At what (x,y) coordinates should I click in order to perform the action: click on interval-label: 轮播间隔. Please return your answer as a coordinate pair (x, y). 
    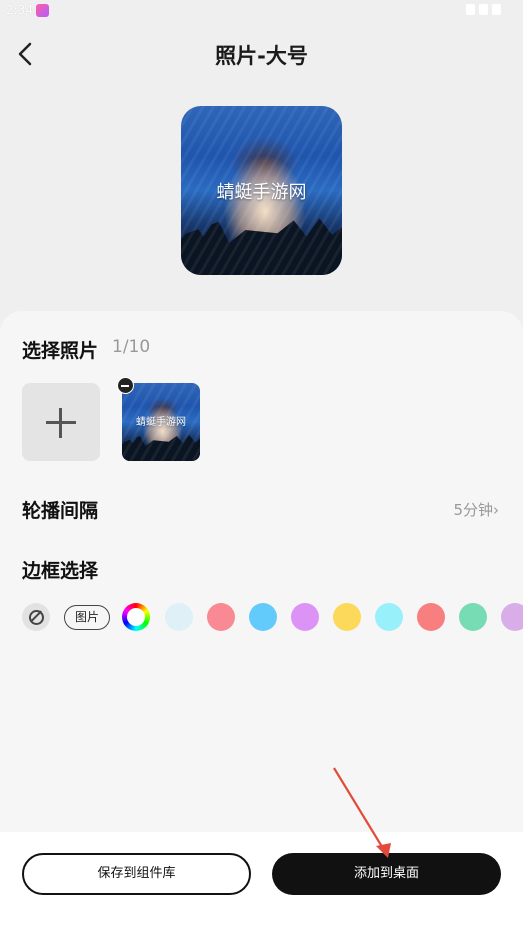
    Looking at the image, I should click on (60, 511).